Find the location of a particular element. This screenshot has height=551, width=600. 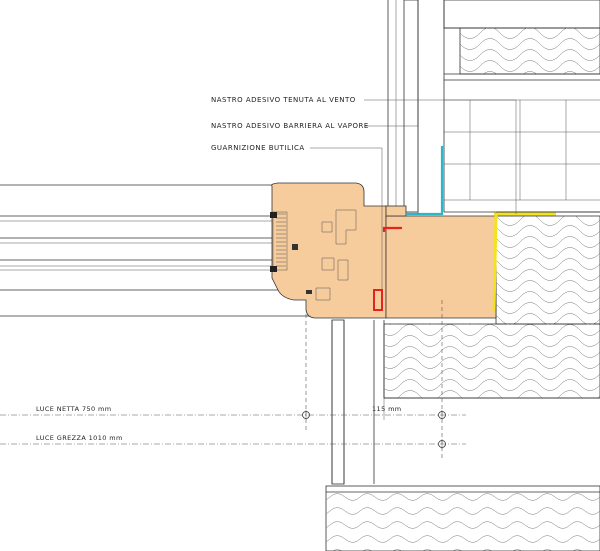

window-sash is located at coordinates (329, 250).